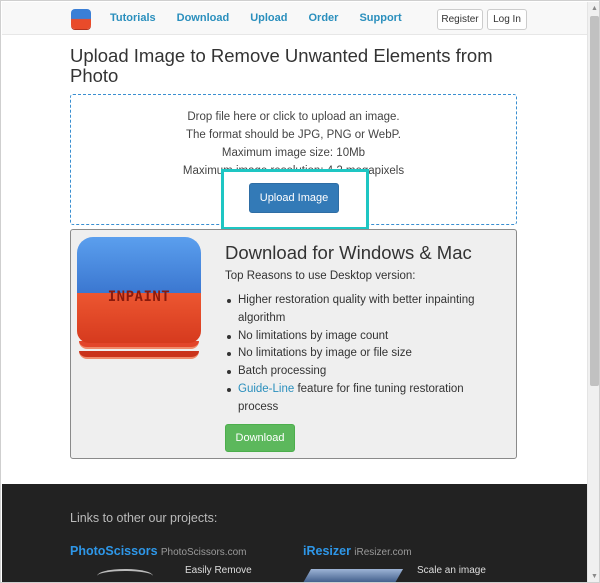  Describe the element at coordinates (360, 372) in the screenshot. I see `list-item: Batch processing` at that location.